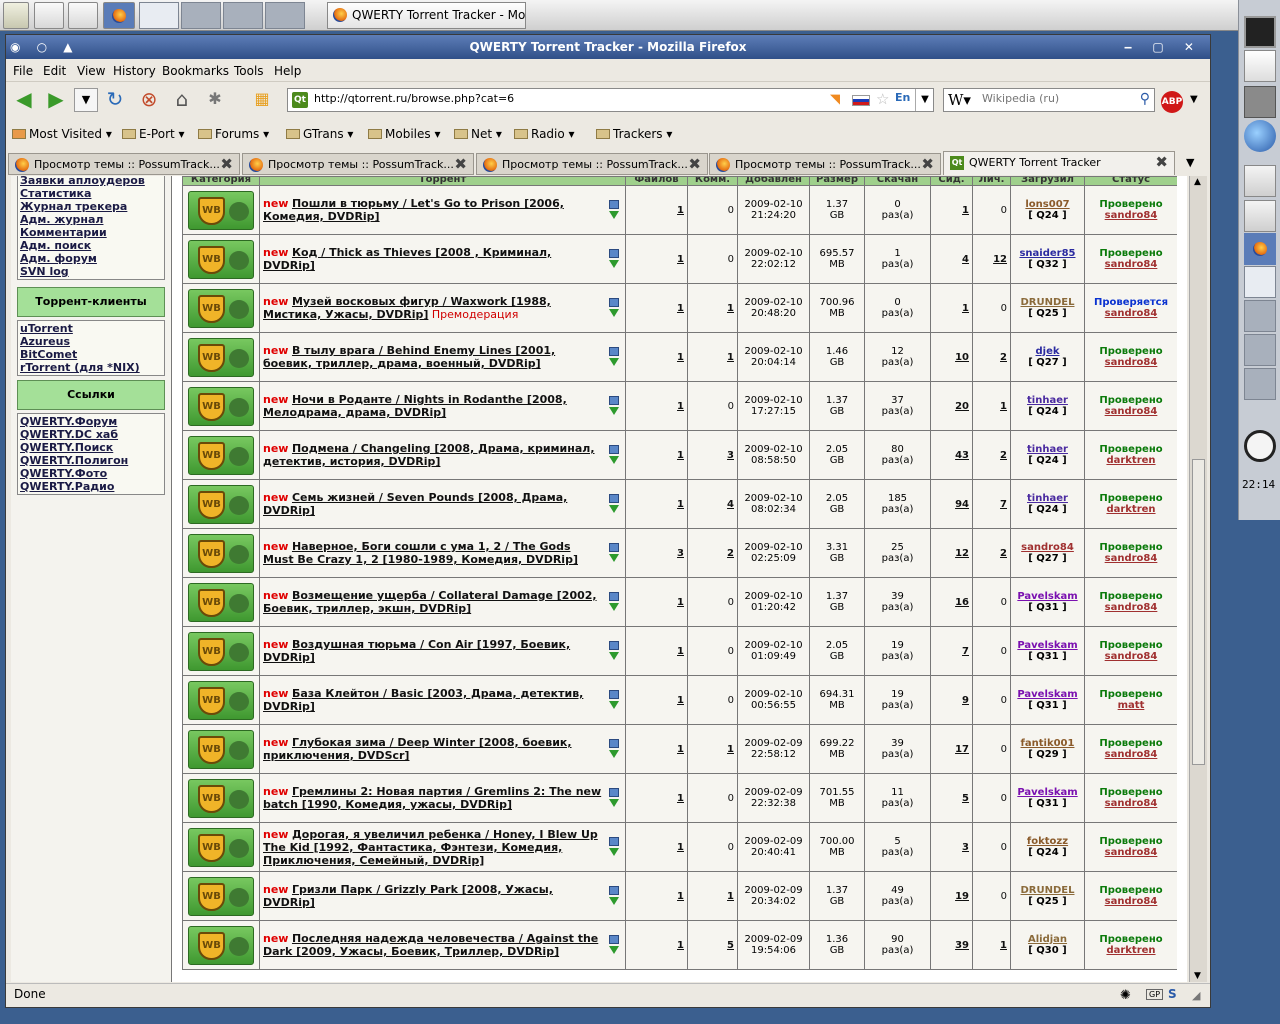 Image resolution: width=1280 pixels, height=1024 pixels. Describe the element at coordinates (965, 259) in the screenshot. I see `seeders-link: 4` at that location.